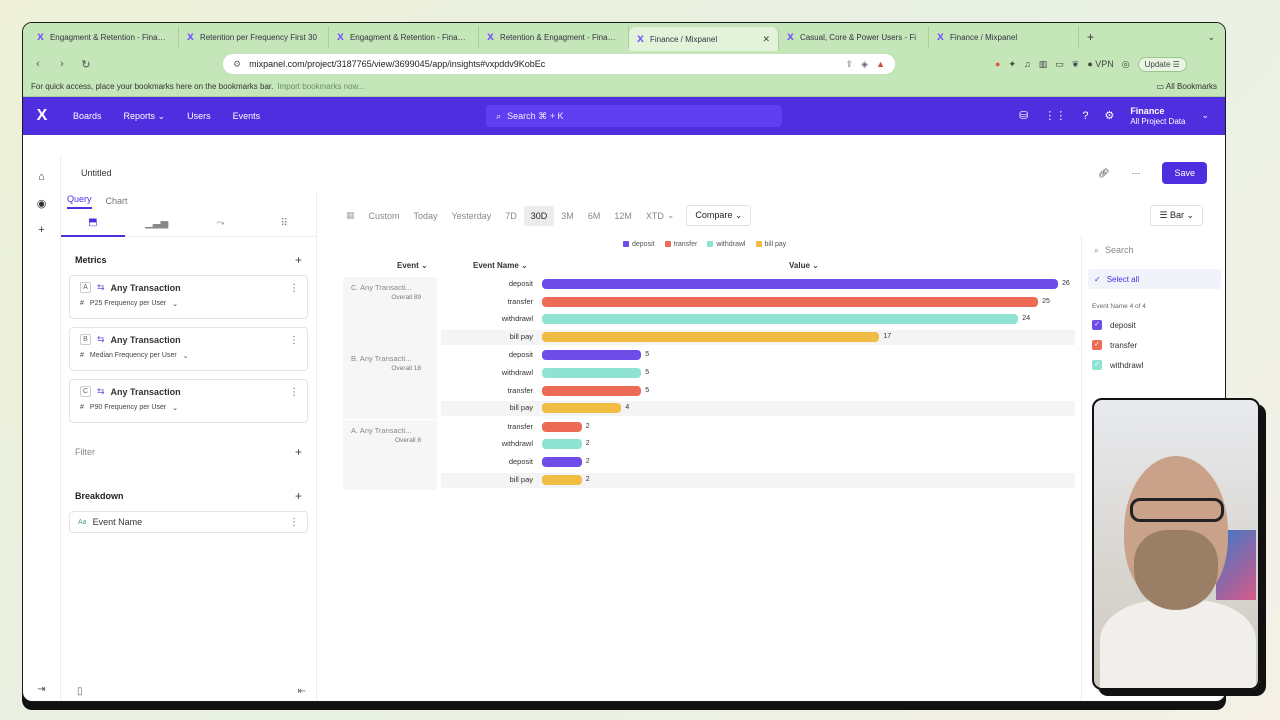  Describe the element at coordinates (1023, 115) in the screenshot. I see `database-icon: ⛁` at that location.